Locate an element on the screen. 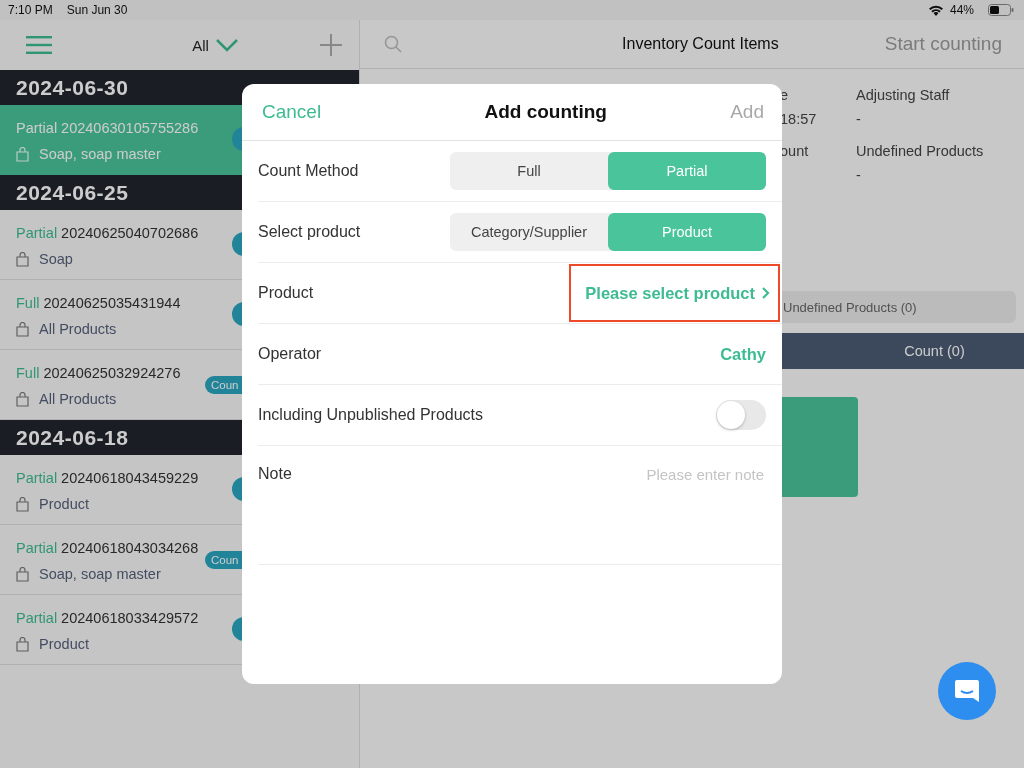 The height and width of the screenshot is (768, 1024). count-number: 20240618043034268 is located at coordinates (130, 548).